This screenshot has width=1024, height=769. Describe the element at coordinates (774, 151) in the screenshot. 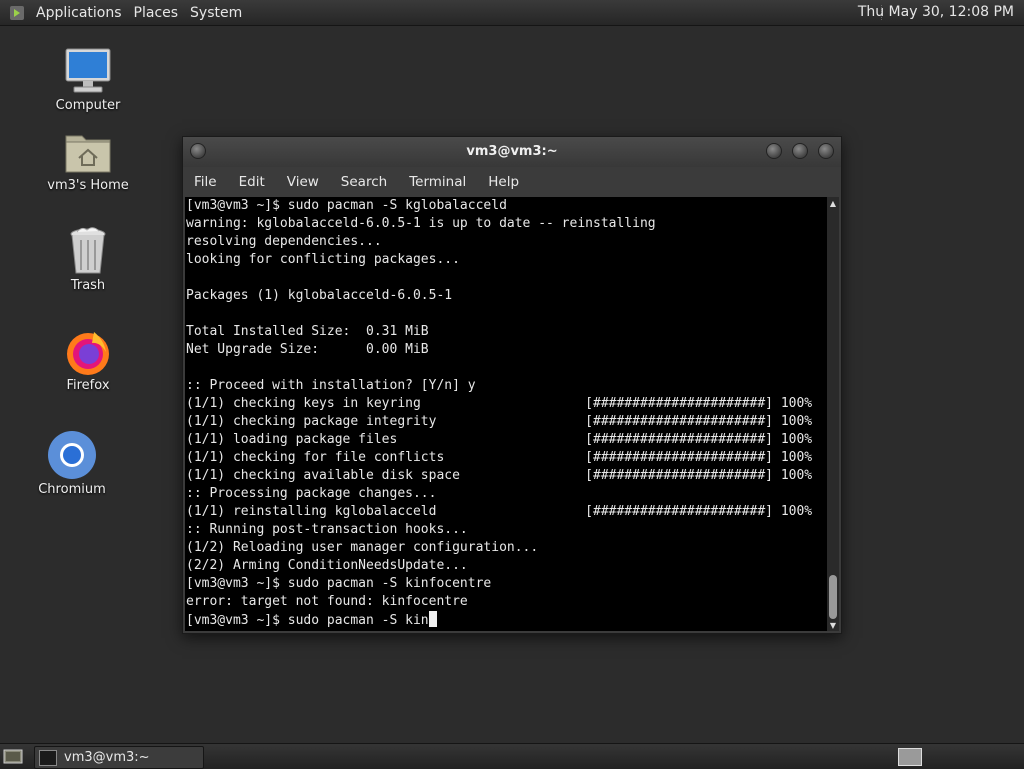

I see `minimize-button` at that location.